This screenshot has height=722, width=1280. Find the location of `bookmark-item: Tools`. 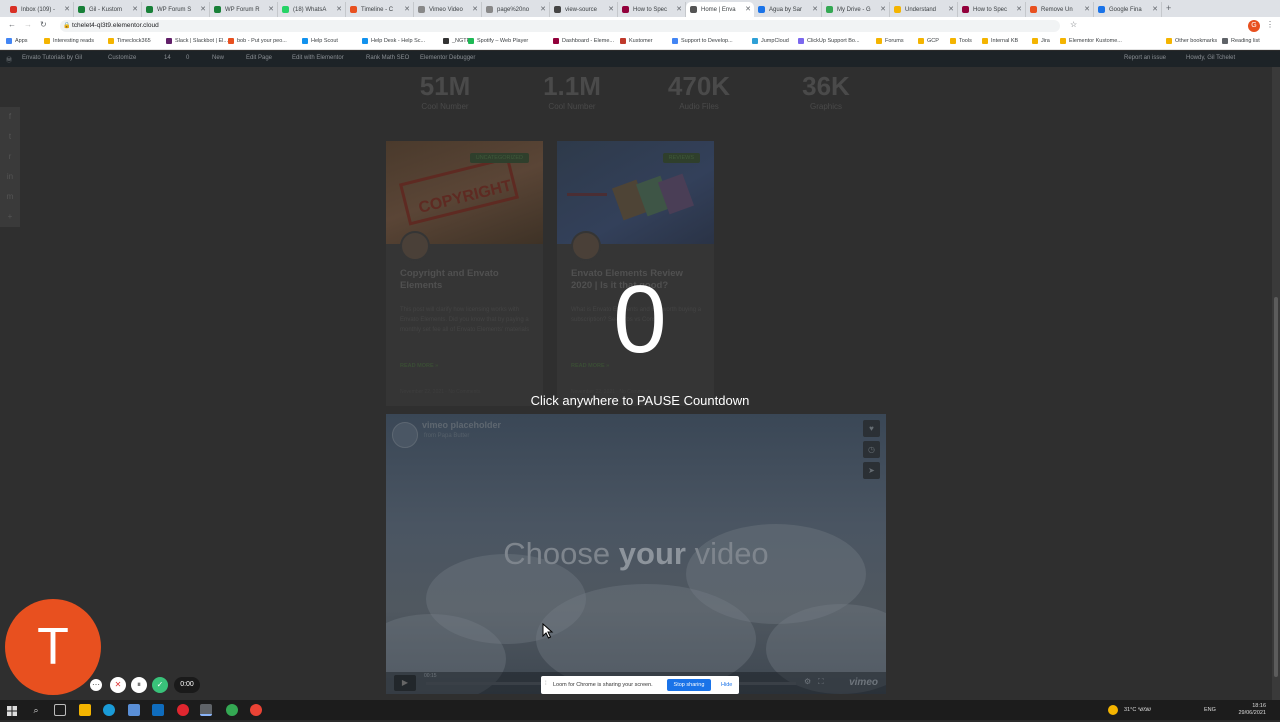

bookmark-item: Tools is located at coordinates (961, 41).